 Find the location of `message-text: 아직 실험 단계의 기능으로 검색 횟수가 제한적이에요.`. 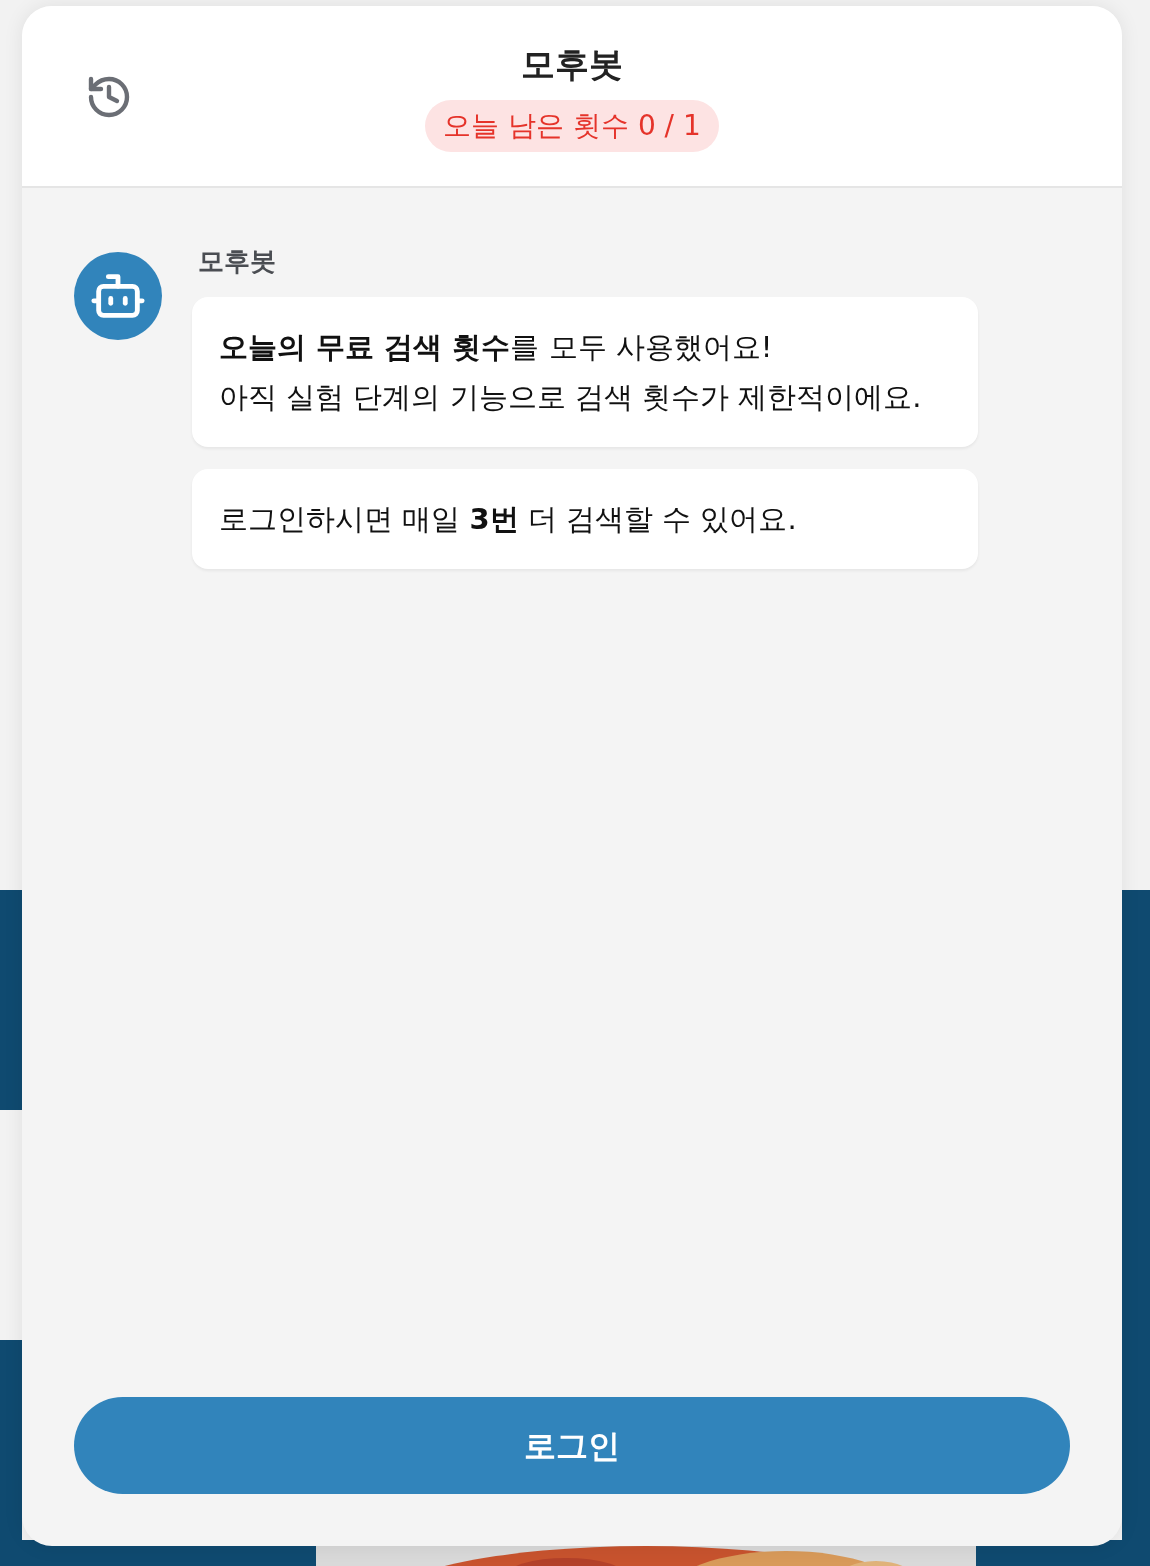

message-text: 아직 실험 단계의 기능으로 검색 횟수가 제한적이에요. is located at coordinates (571, 397).